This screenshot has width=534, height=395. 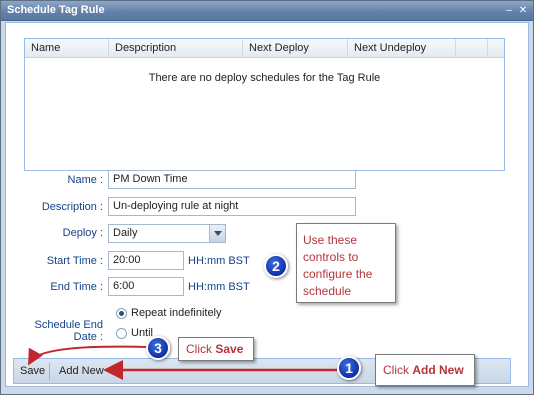 What do you see at coordinates (87, 355) in the screenshot?
I see `arrow-to-save` at bounding box center [87, 355].